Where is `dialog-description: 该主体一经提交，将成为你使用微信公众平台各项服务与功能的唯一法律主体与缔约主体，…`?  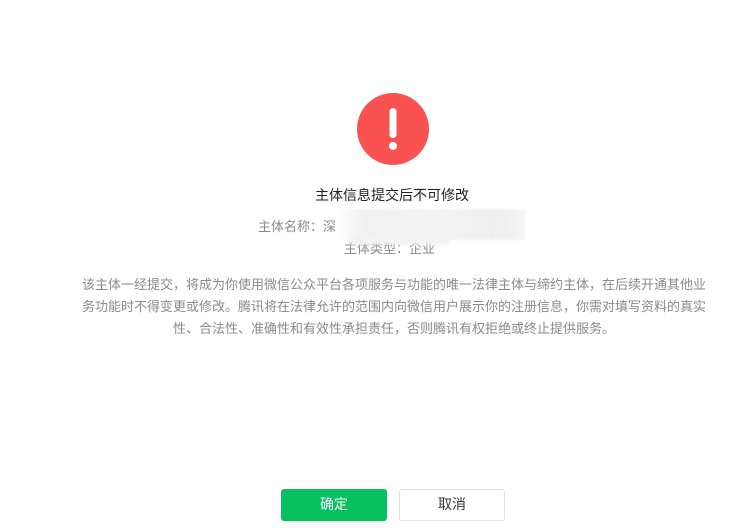
dialog-description: 该主体一经提交，将成为你使用微信公众平台各项服务与功能的唯一法律主体与缔约主体，… is located at coordinates (393, 307).